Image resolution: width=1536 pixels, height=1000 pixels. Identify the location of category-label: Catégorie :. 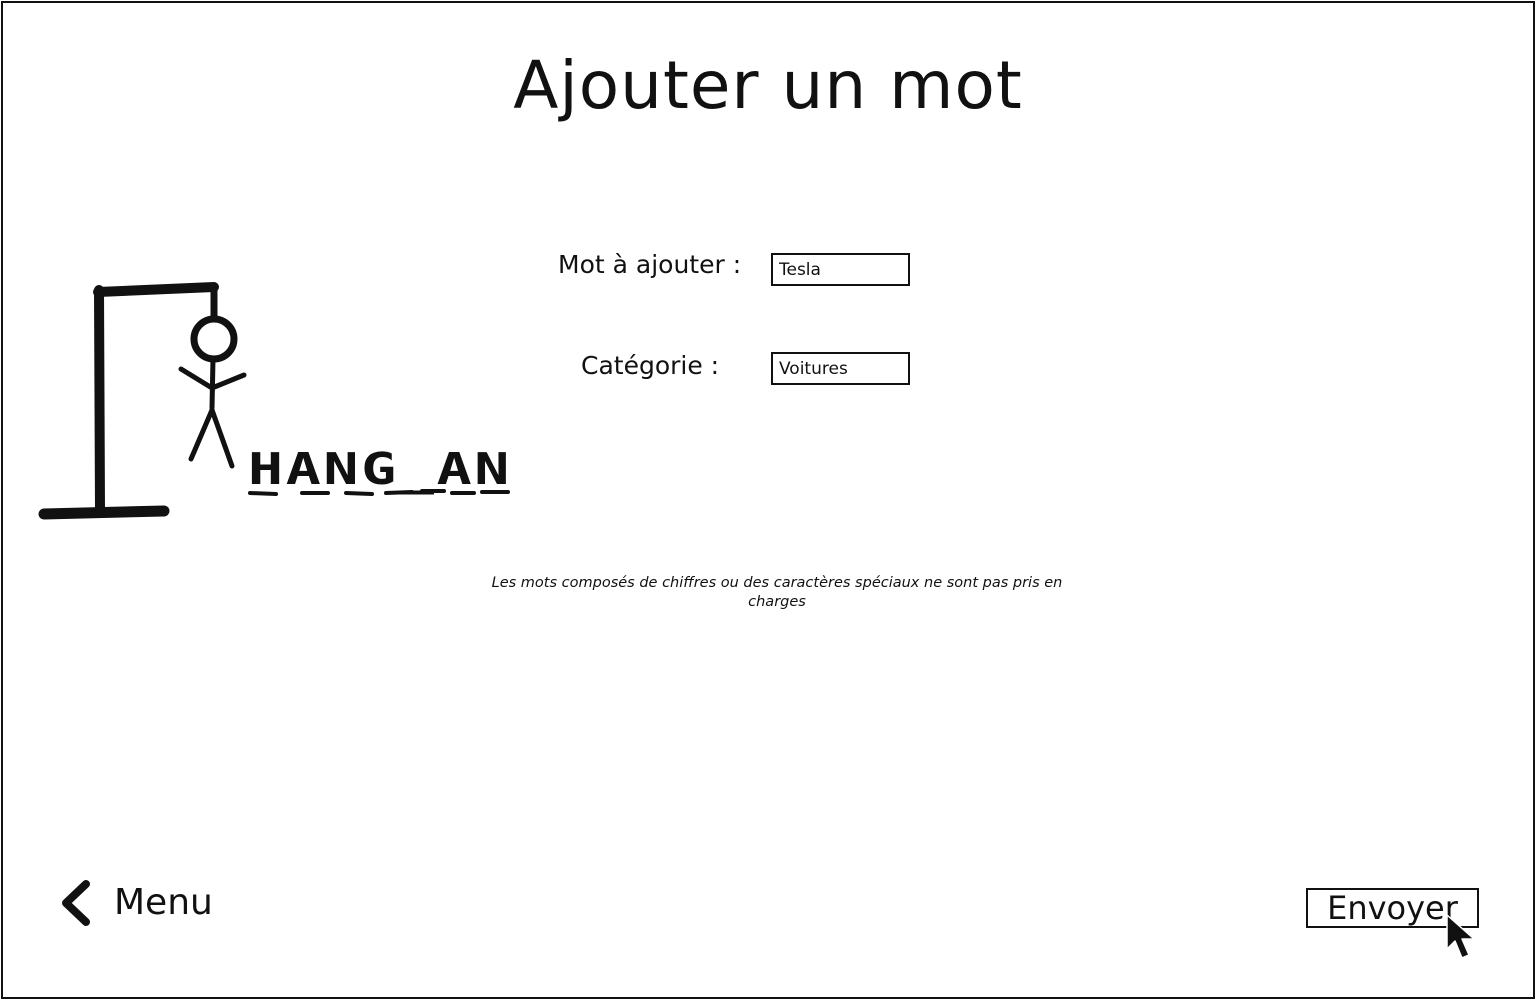
(650, 365).